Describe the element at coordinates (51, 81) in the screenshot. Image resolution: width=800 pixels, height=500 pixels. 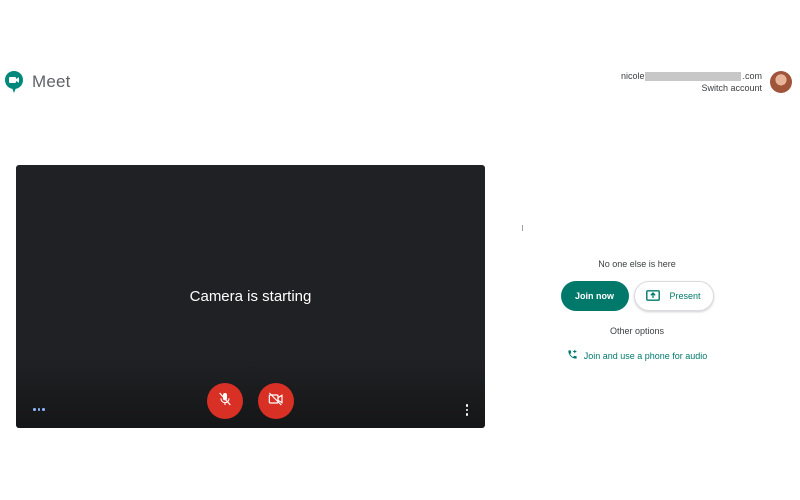
I see `app-name: Meet` at that location.